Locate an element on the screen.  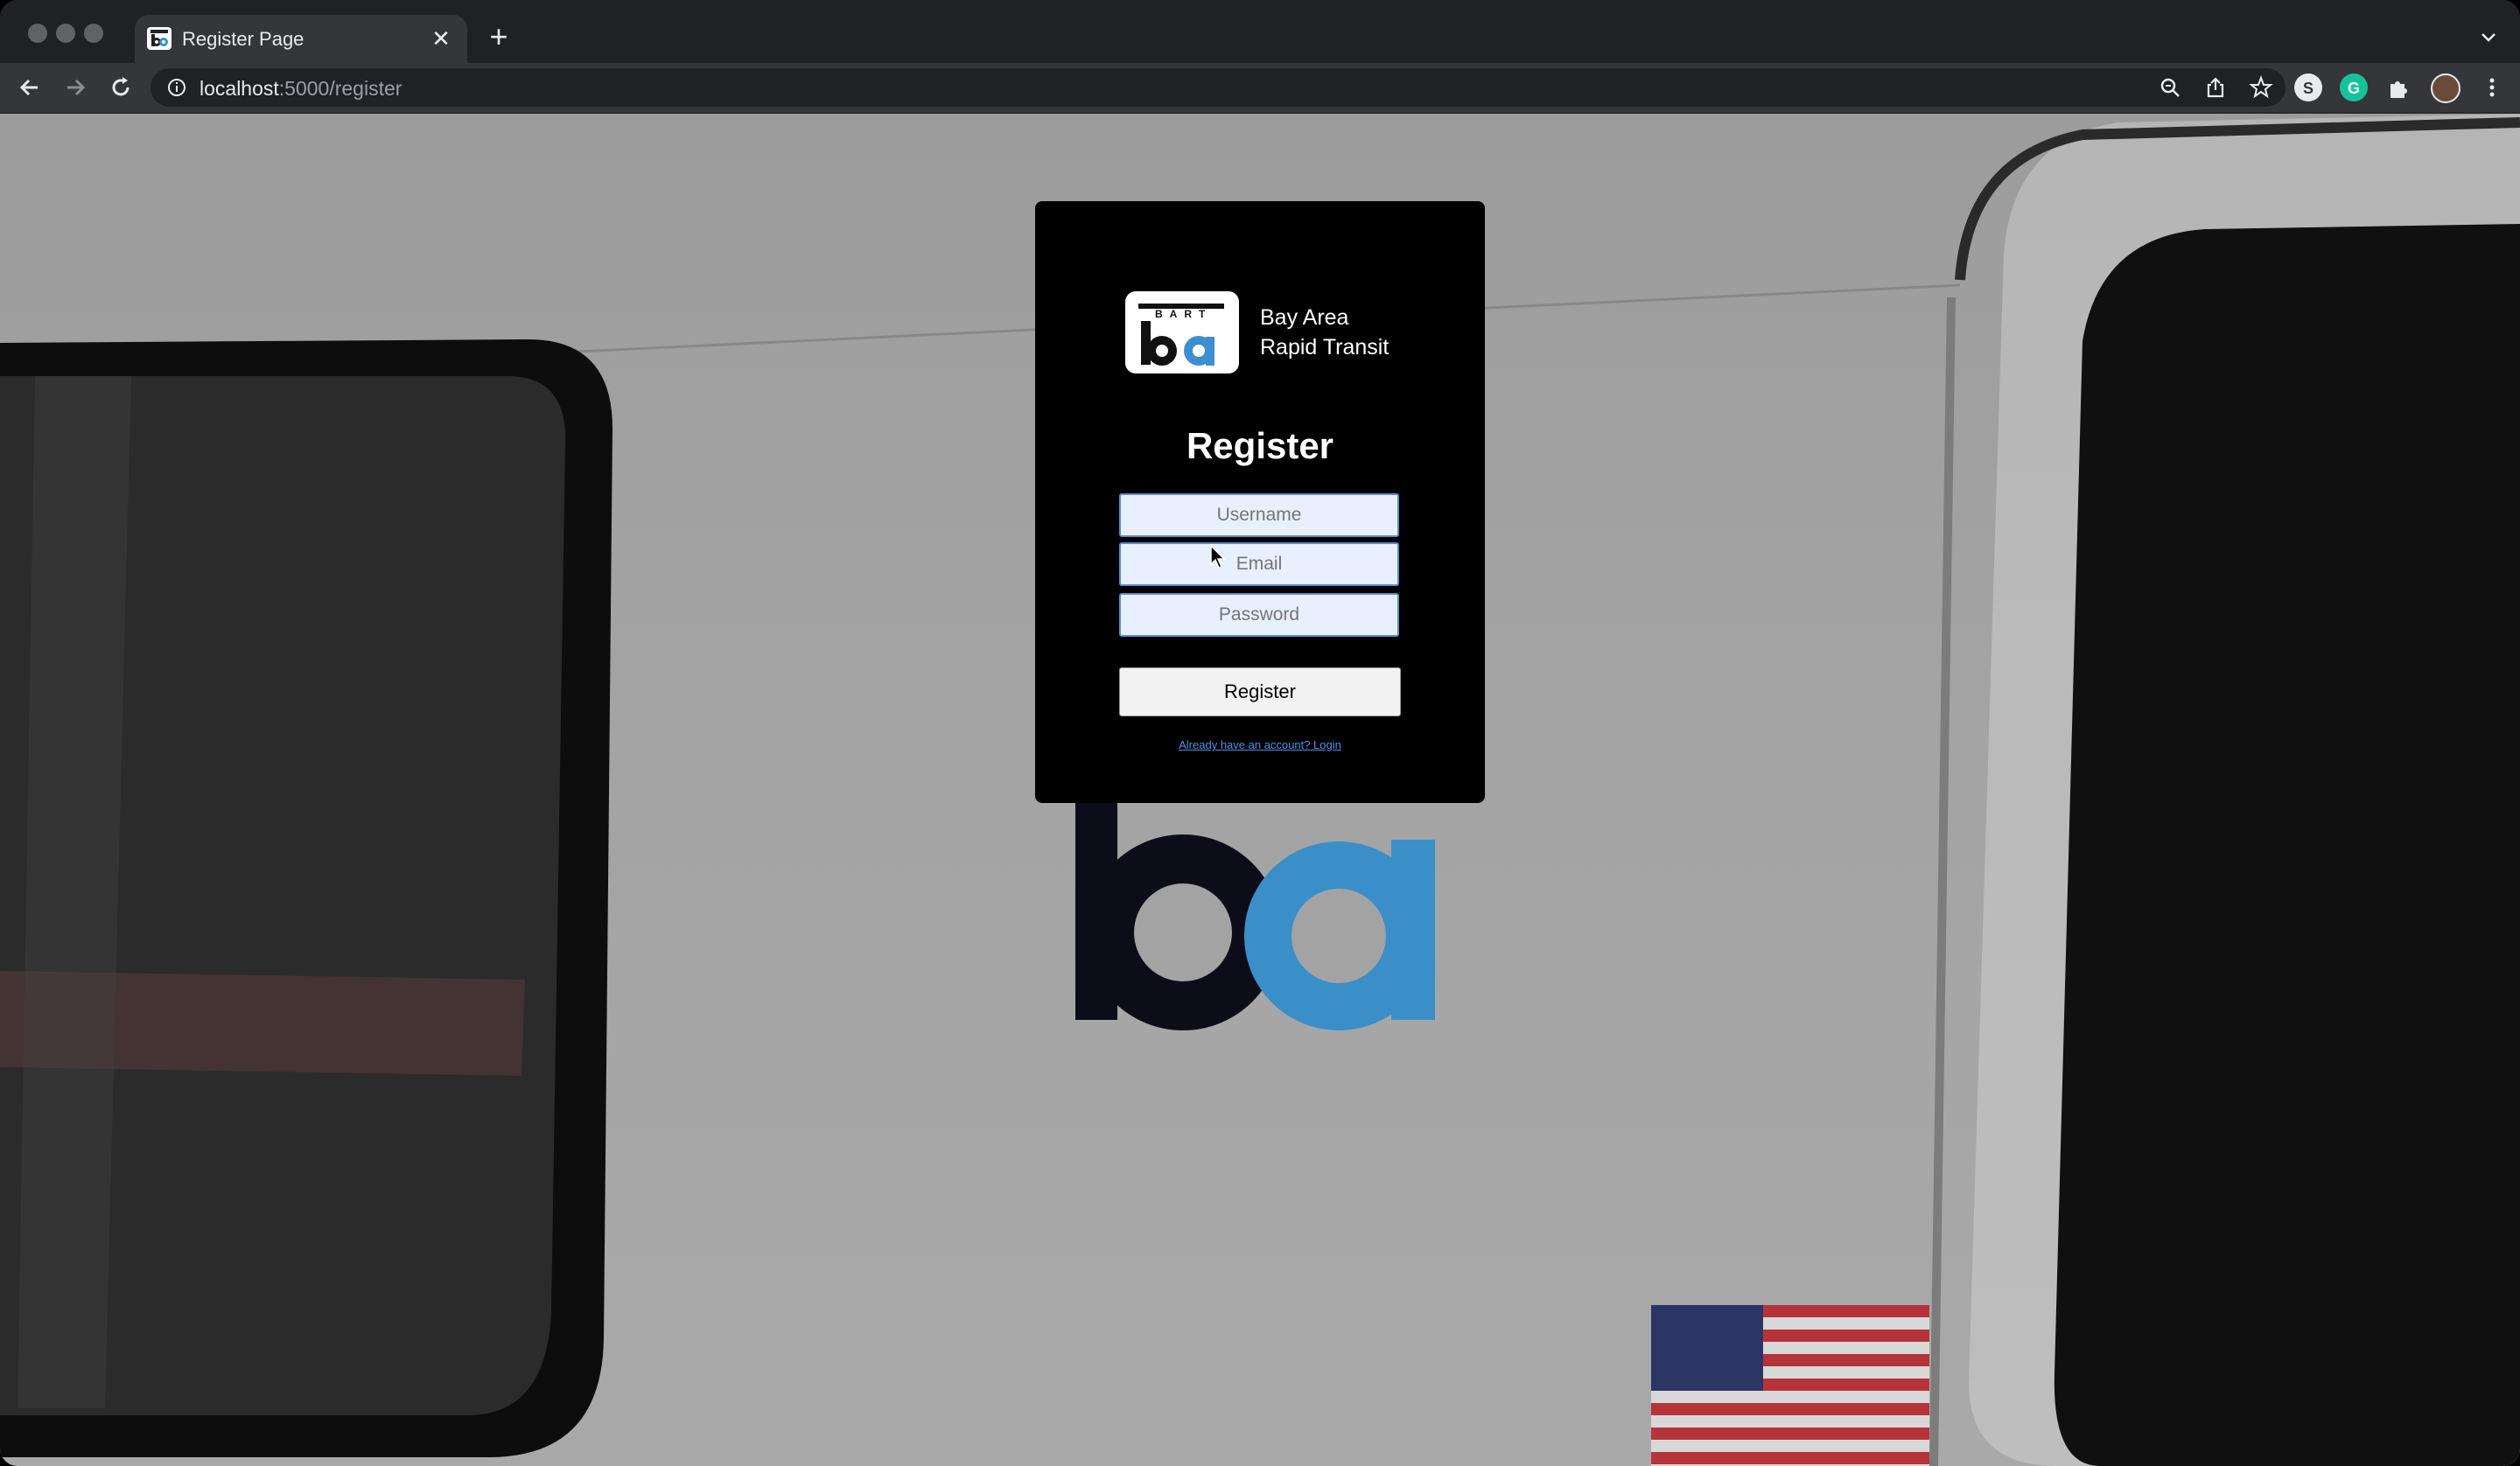
bart-logo: BART is located at coordinates (1182, 332).